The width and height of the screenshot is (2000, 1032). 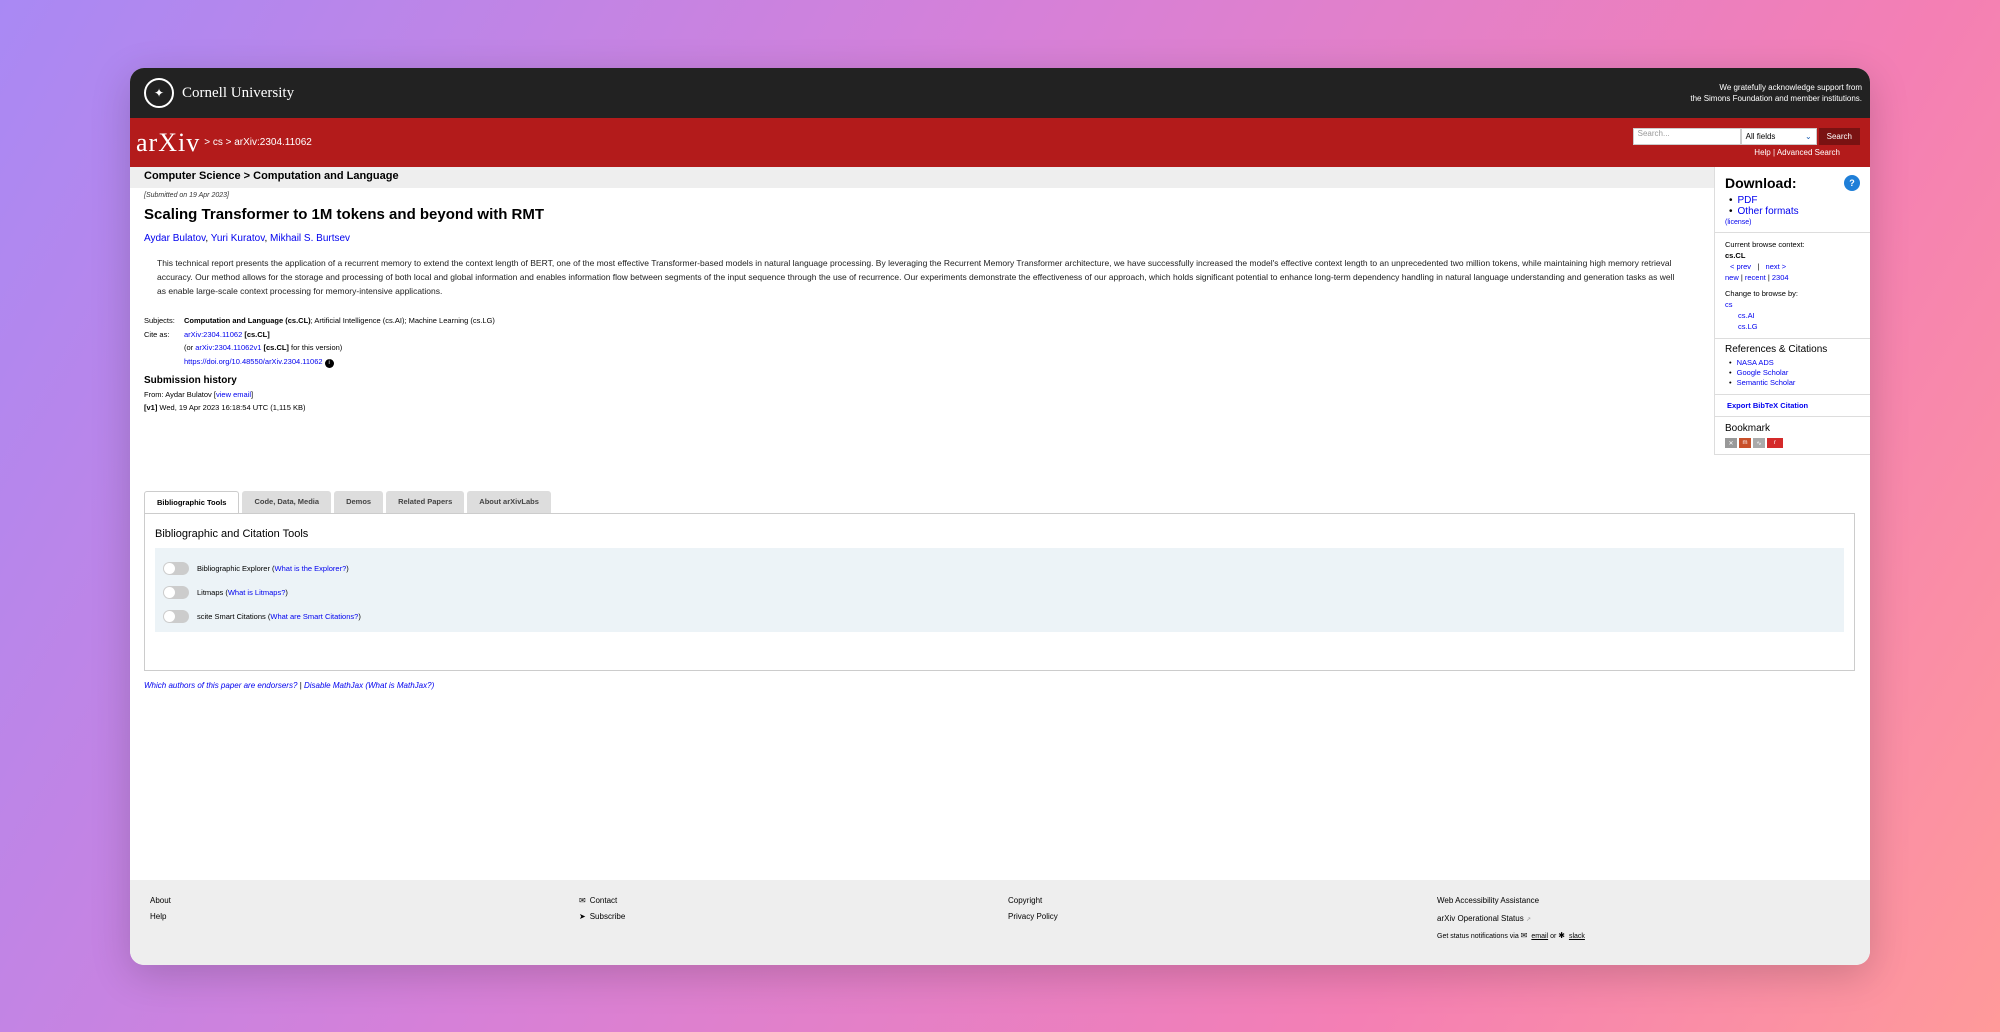 What do you see at coordinates (1776, 266) in the screenshot?
I see `next-link: next >` at bounding box center [1776, 266].